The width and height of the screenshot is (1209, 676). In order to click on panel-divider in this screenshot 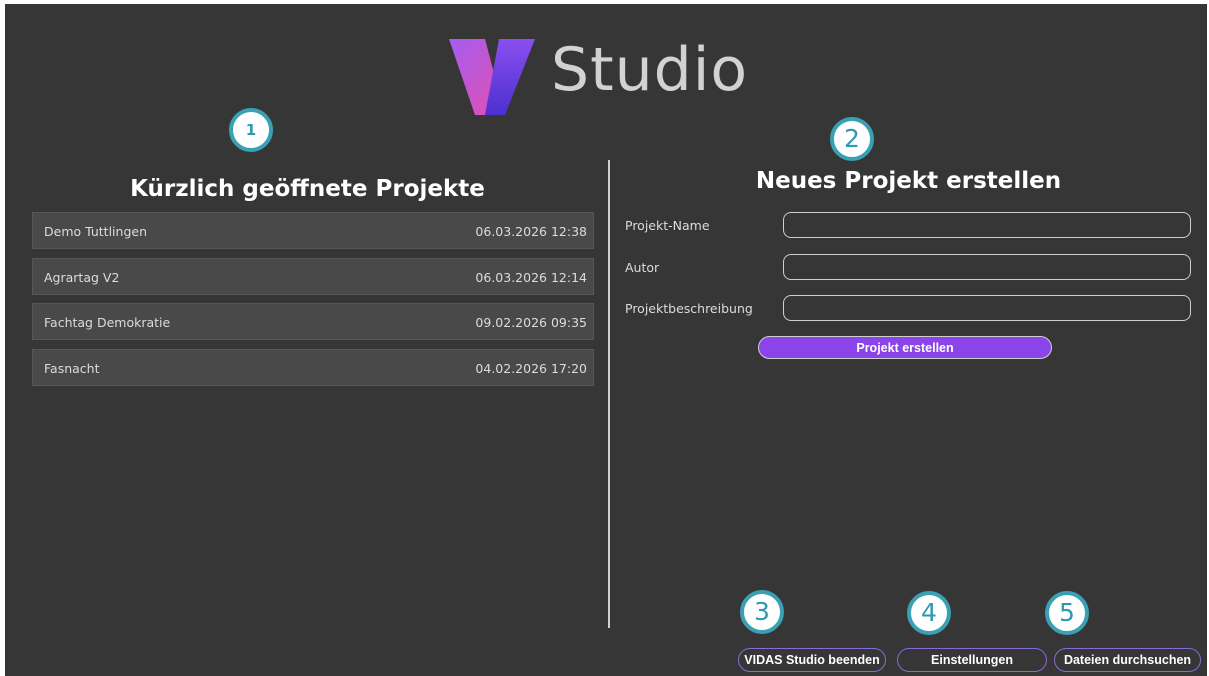, I will do `click(609, 394)`.